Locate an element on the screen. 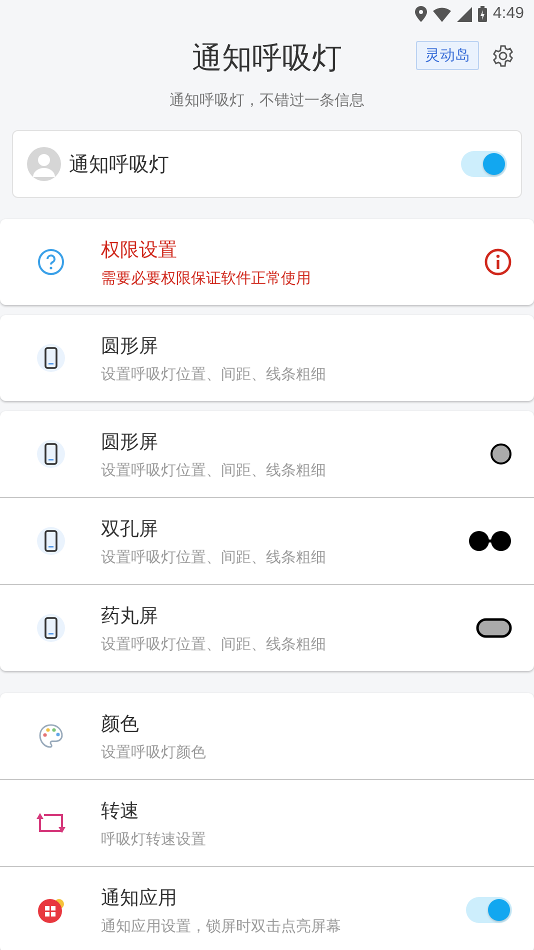 The height and width of the screenshot is (950, 534). circle-cutout-icon is located at coordinates (501, 454).